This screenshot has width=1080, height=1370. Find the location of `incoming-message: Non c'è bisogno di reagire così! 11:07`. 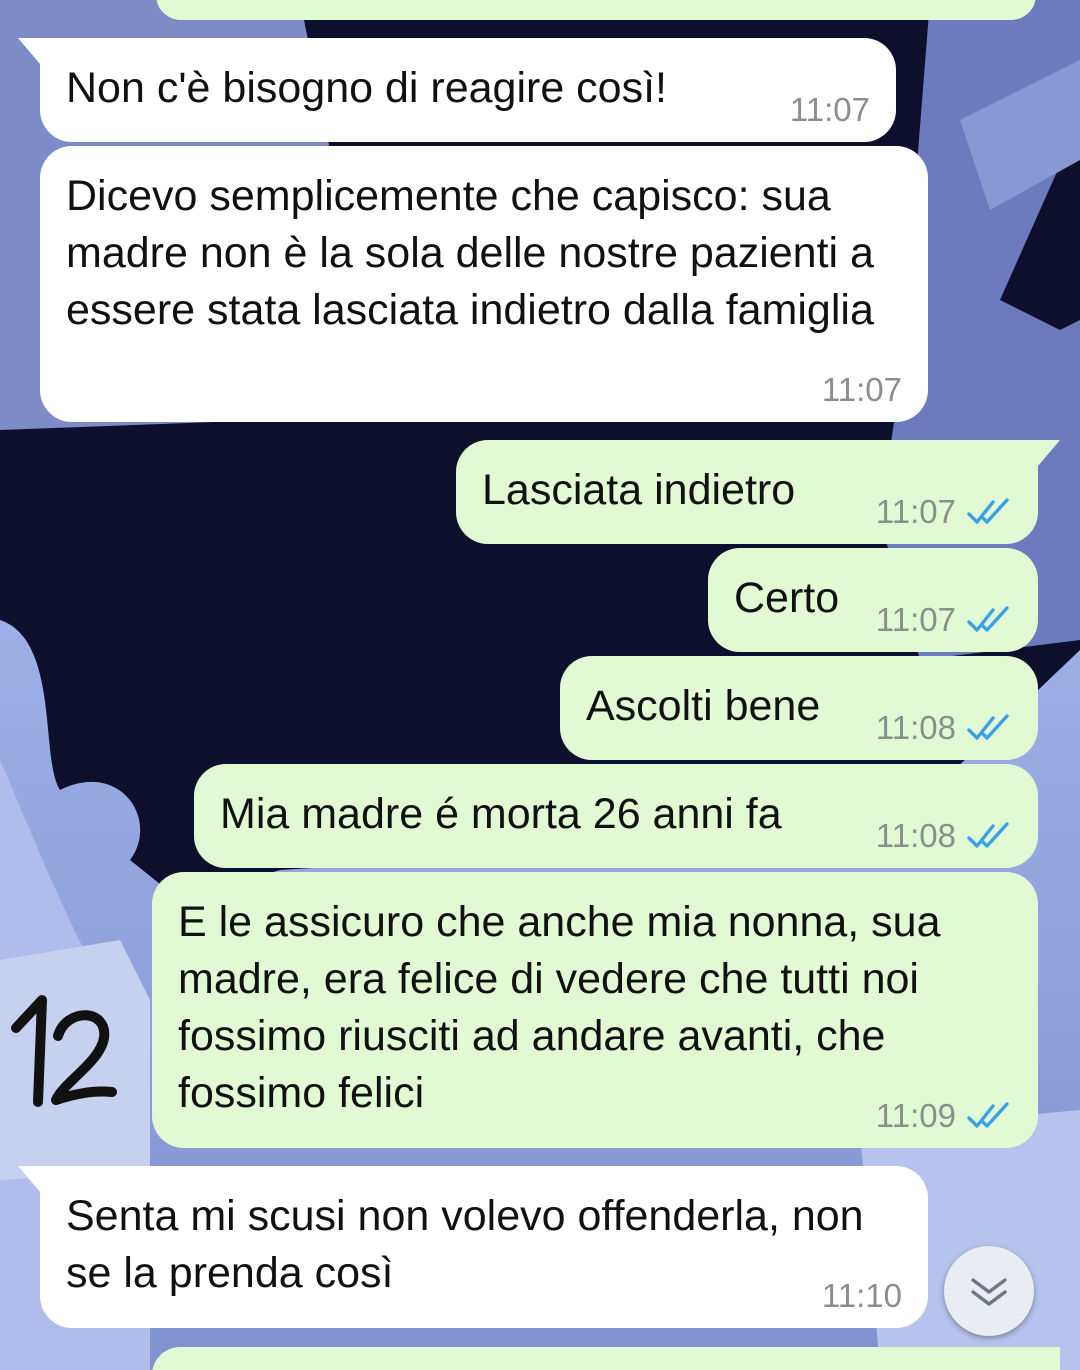

incoming-message: Non c'è bisogno di reagire così! 11:07 is located at coordinates (457, 90).